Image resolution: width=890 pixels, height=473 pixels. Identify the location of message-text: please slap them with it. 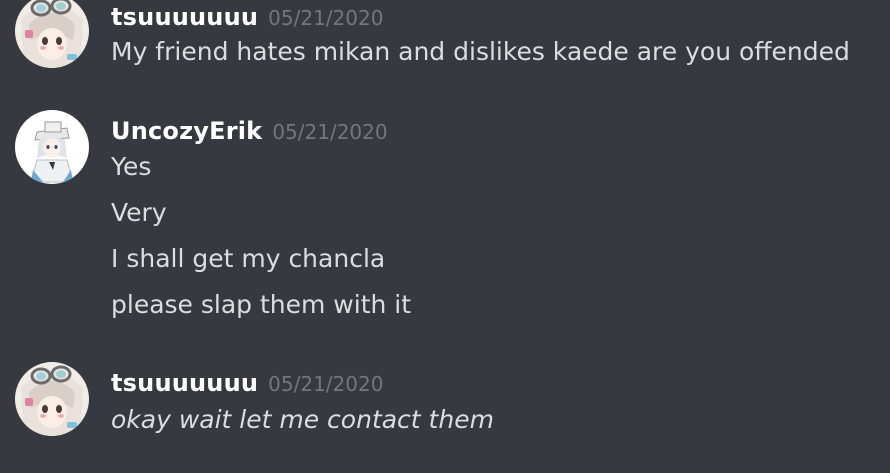
(261, 304).